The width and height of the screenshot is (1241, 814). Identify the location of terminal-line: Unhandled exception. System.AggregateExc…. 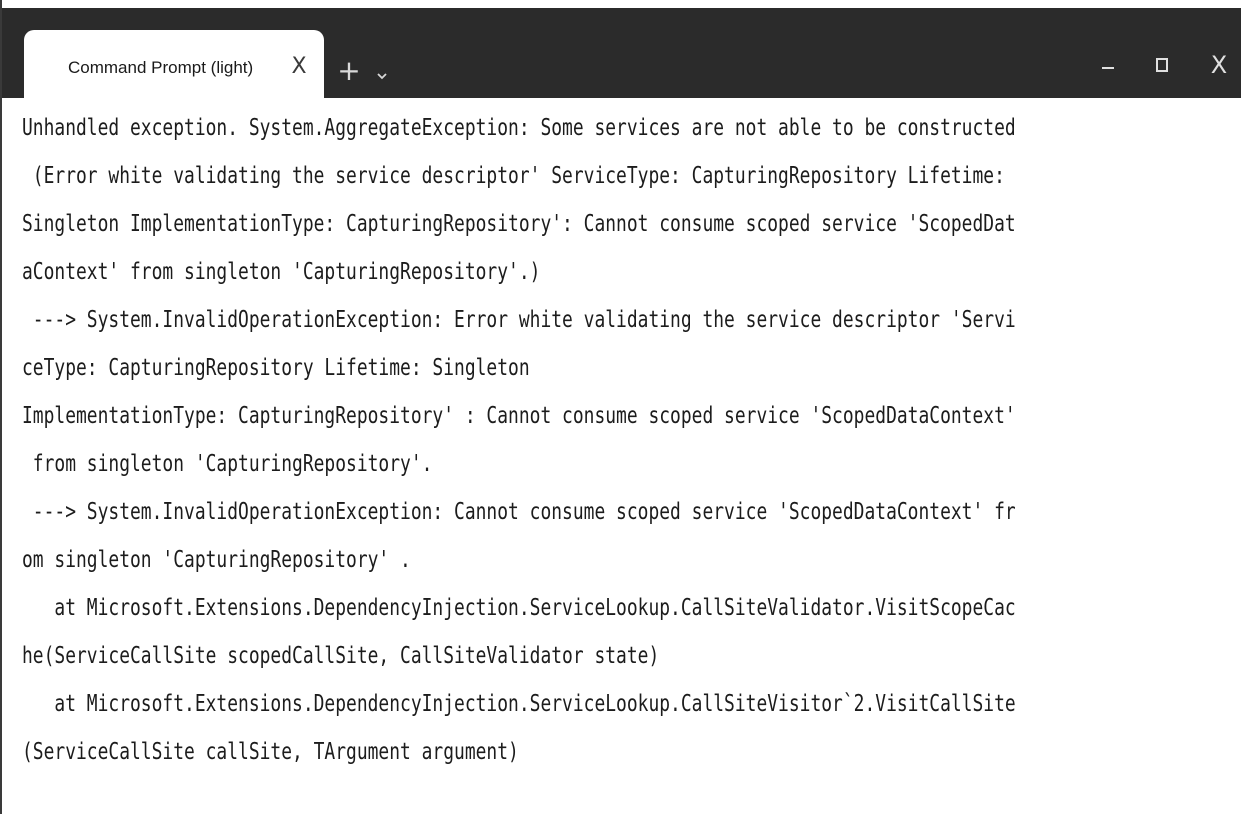
(519, 128).